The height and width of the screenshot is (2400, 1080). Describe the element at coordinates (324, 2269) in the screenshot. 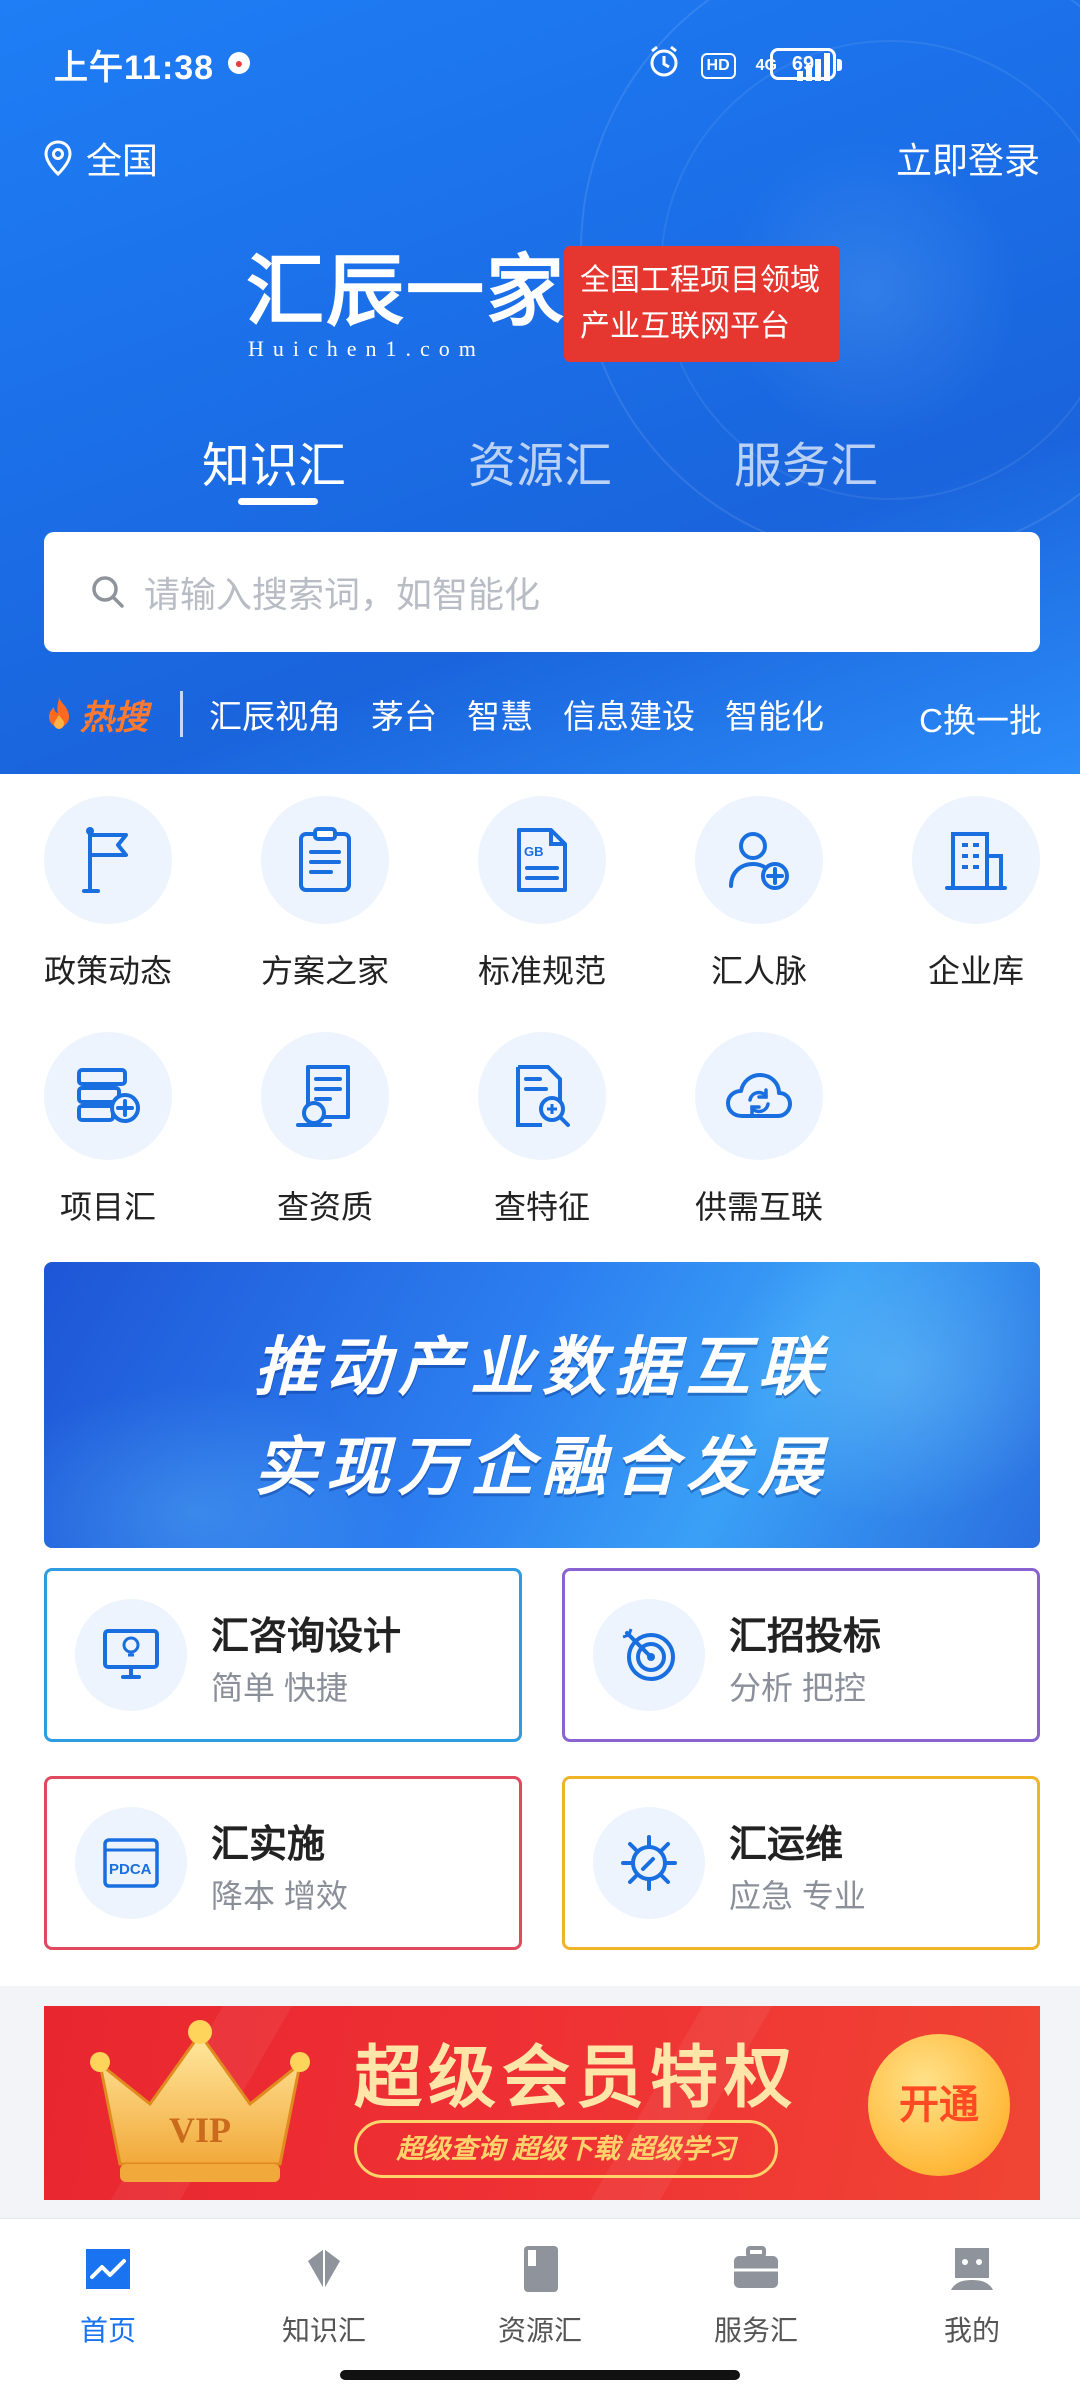

I see `diamond-icon` at that location.